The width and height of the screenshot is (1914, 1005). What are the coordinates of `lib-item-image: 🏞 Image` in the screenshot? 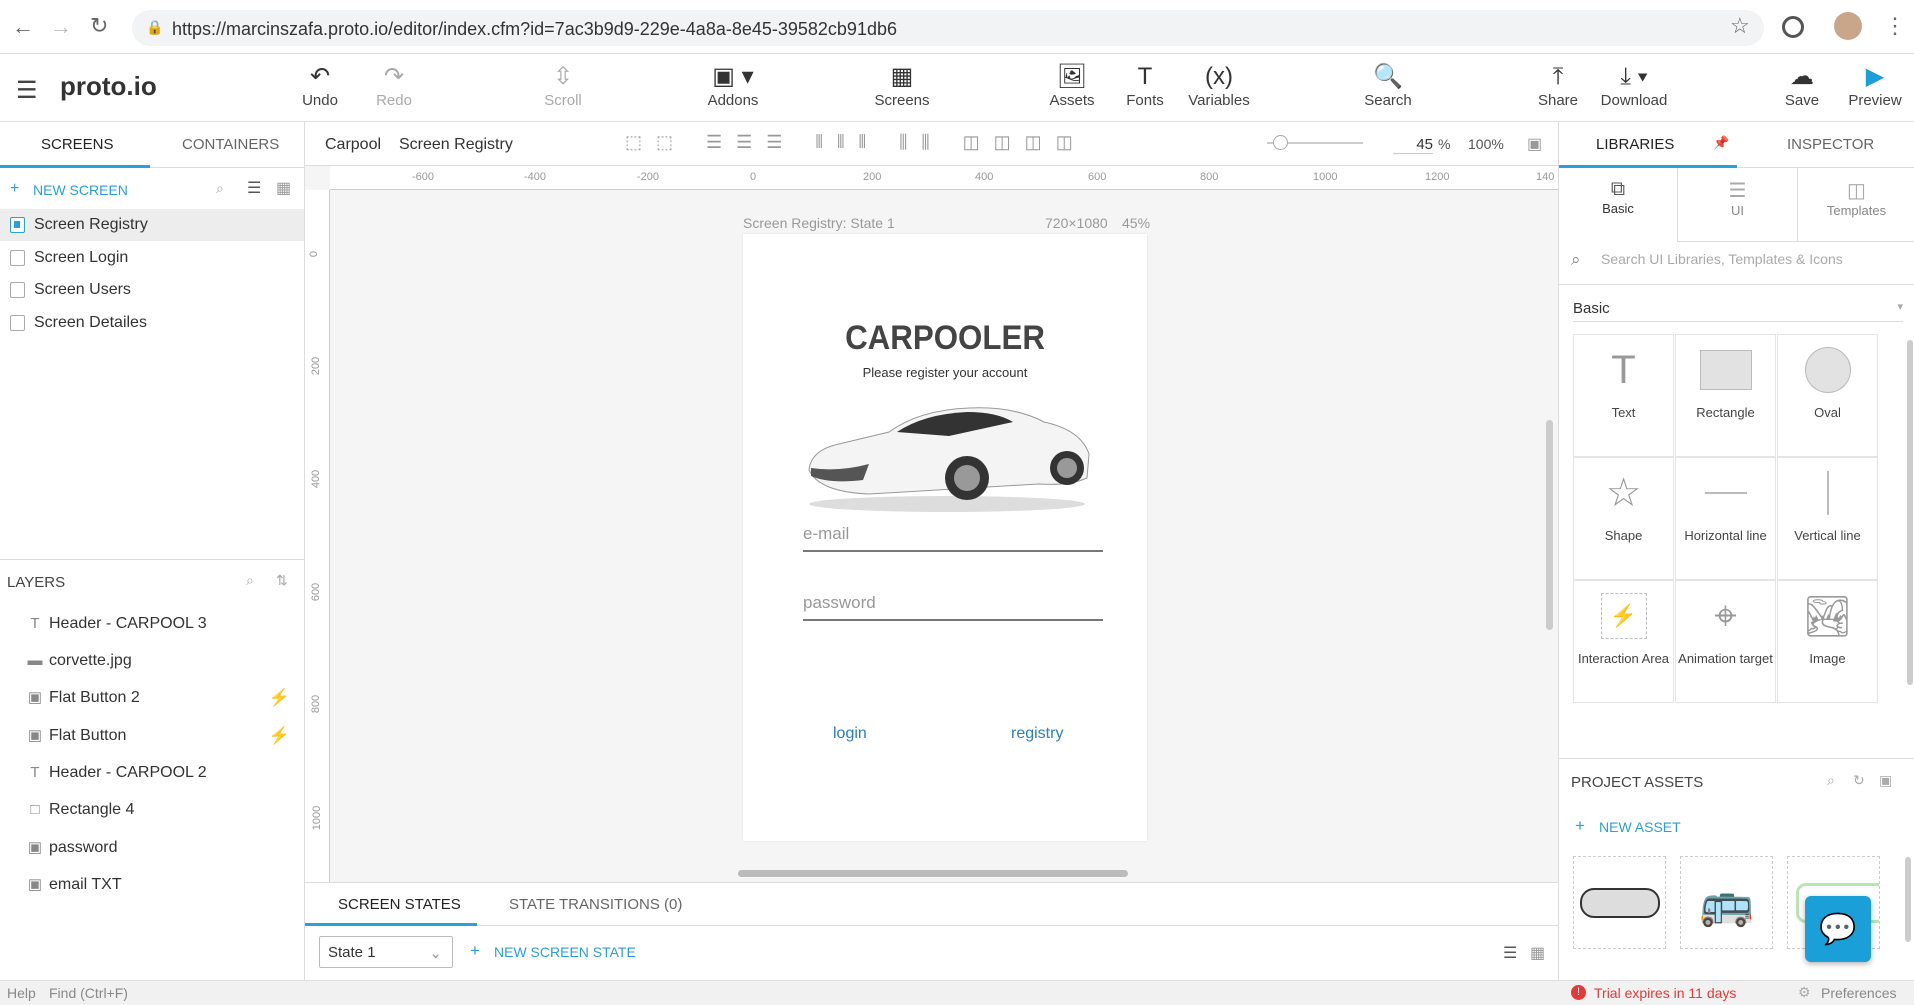 It's located at (1827, 641).